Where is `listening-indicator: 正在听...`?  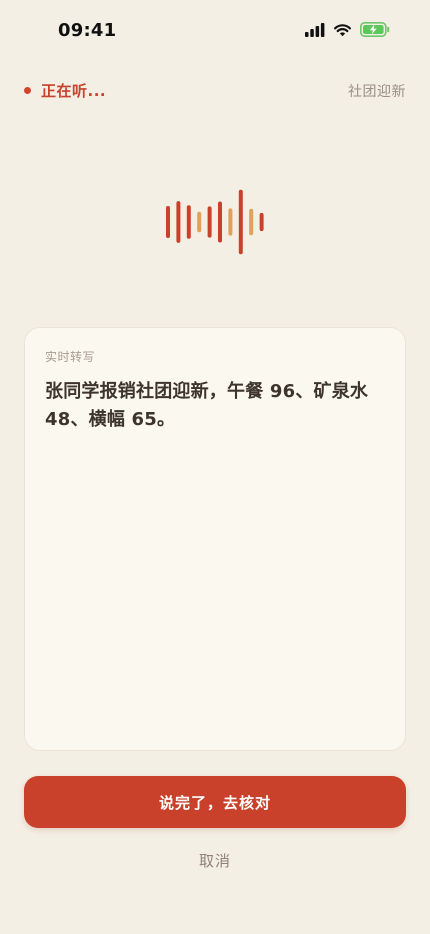 listening-indicator: 正在听... is located at coordinates (65, 90).